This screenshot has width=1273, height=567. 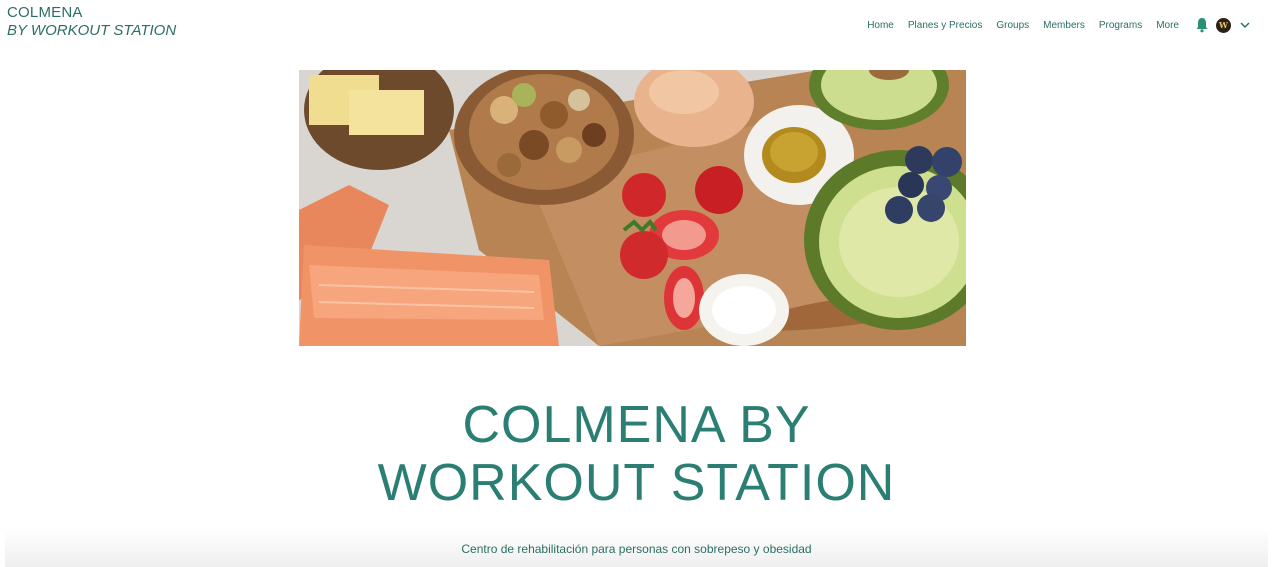 What do you see at coordinates (1064, 25) in the screenshot?
I see `nav-item-members: Members` at bounding box center [1064, 25].